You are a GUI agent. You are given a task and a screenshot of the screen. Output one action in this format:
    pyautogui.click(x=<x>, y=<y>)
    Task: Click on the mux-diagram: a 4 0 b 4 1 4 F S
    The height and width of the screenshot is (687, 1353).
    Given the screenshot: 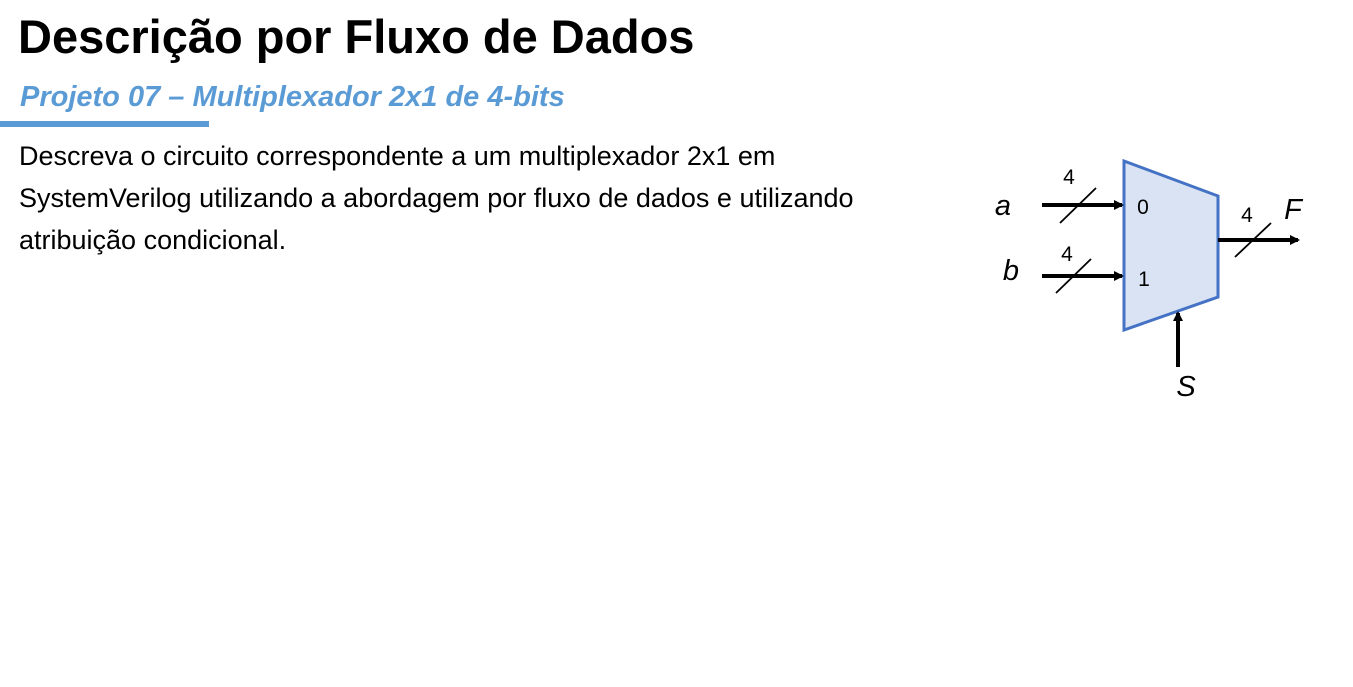 What is the action you would take?
    pyautogui.click(x=1149, y=280)
    